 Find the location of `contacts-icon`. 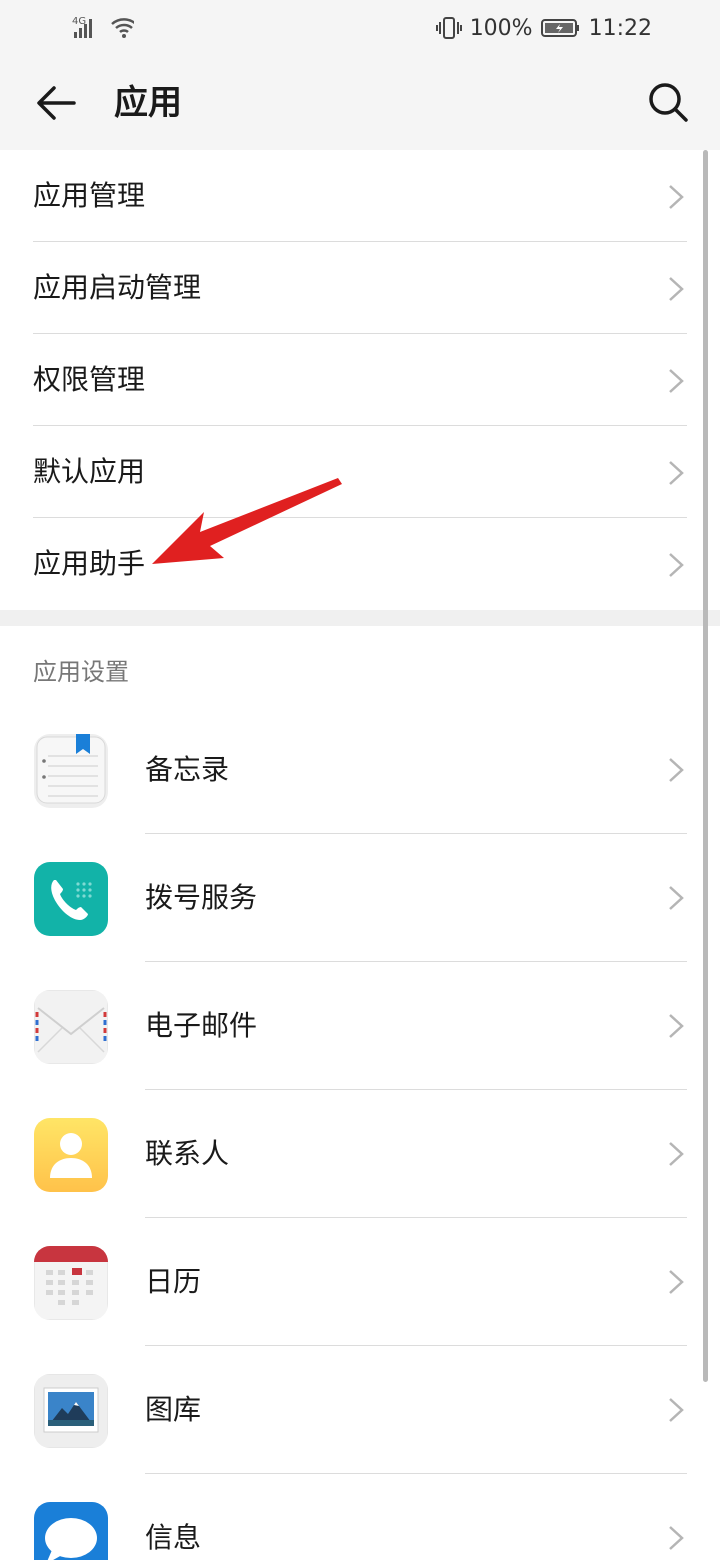

contacts-icon is located at coordinates (71, 1155).